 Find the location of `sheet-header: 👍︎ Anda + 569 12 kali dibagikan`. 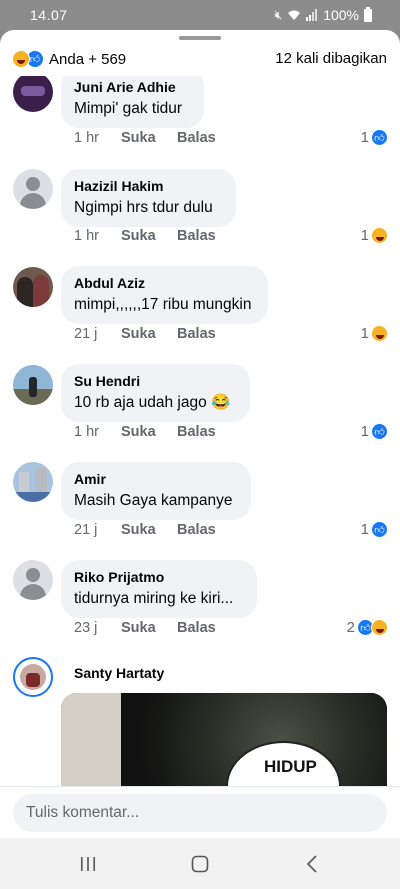

sheet-header: 👍︎ Anda + 569 12 kali dibagikan is located at coordinates (200, 60).